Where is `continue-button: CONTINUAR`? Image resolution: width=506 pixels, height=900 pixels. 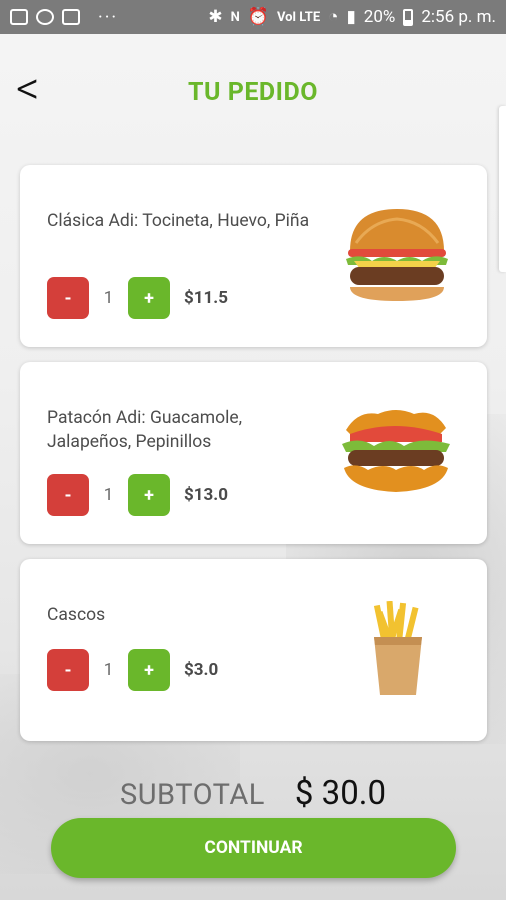
continue-button: CONTINUAR is located at coordinates (253, 848).